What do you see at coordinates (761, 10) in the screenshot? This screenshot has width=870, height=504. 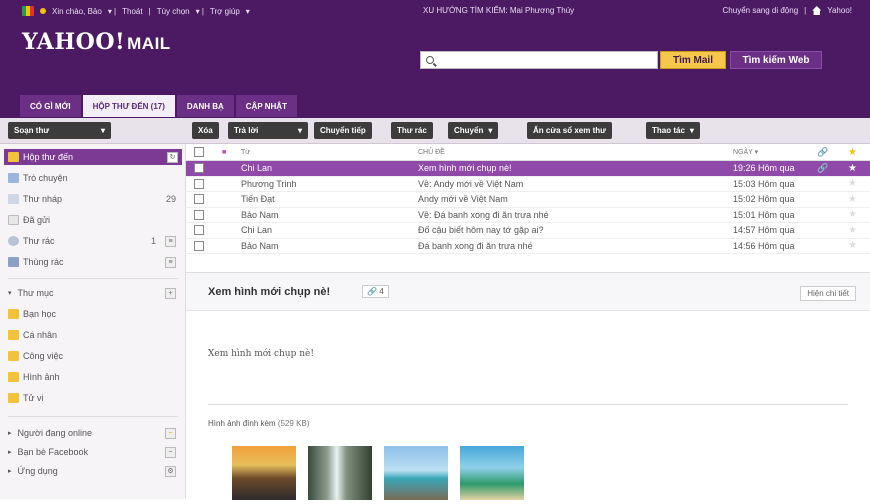 I see `mobile-link: Chuyển sang di động` at bounding box center [761, 10].